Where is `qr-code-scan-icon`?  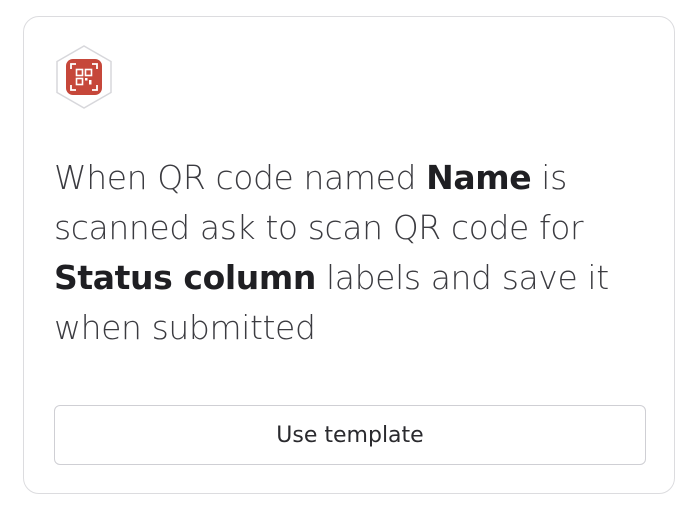 qr-code-scan-icon is located at coordinates (84, 77).